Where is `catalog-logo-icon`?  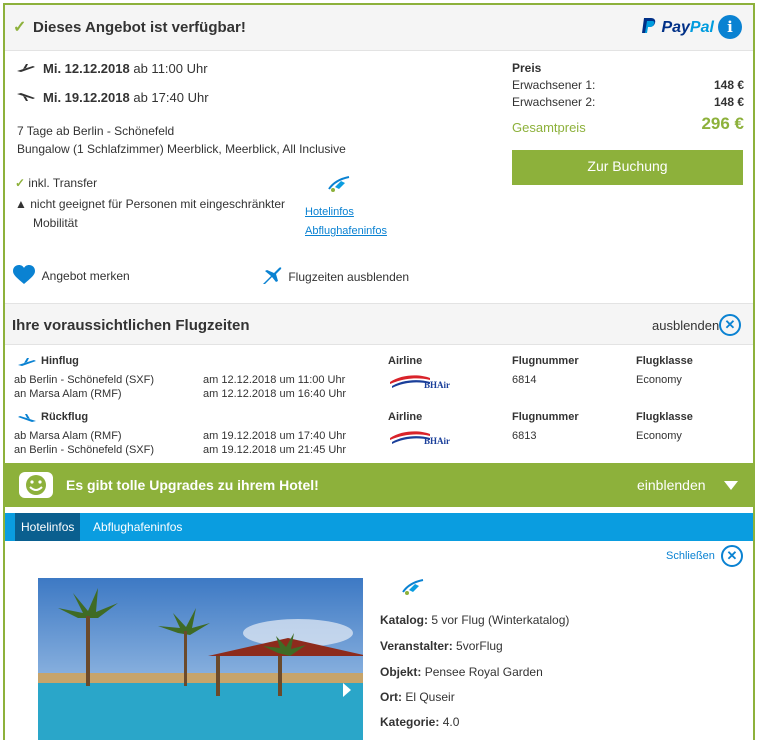
catalog-logo-icon is located at coordinates (413, 587).